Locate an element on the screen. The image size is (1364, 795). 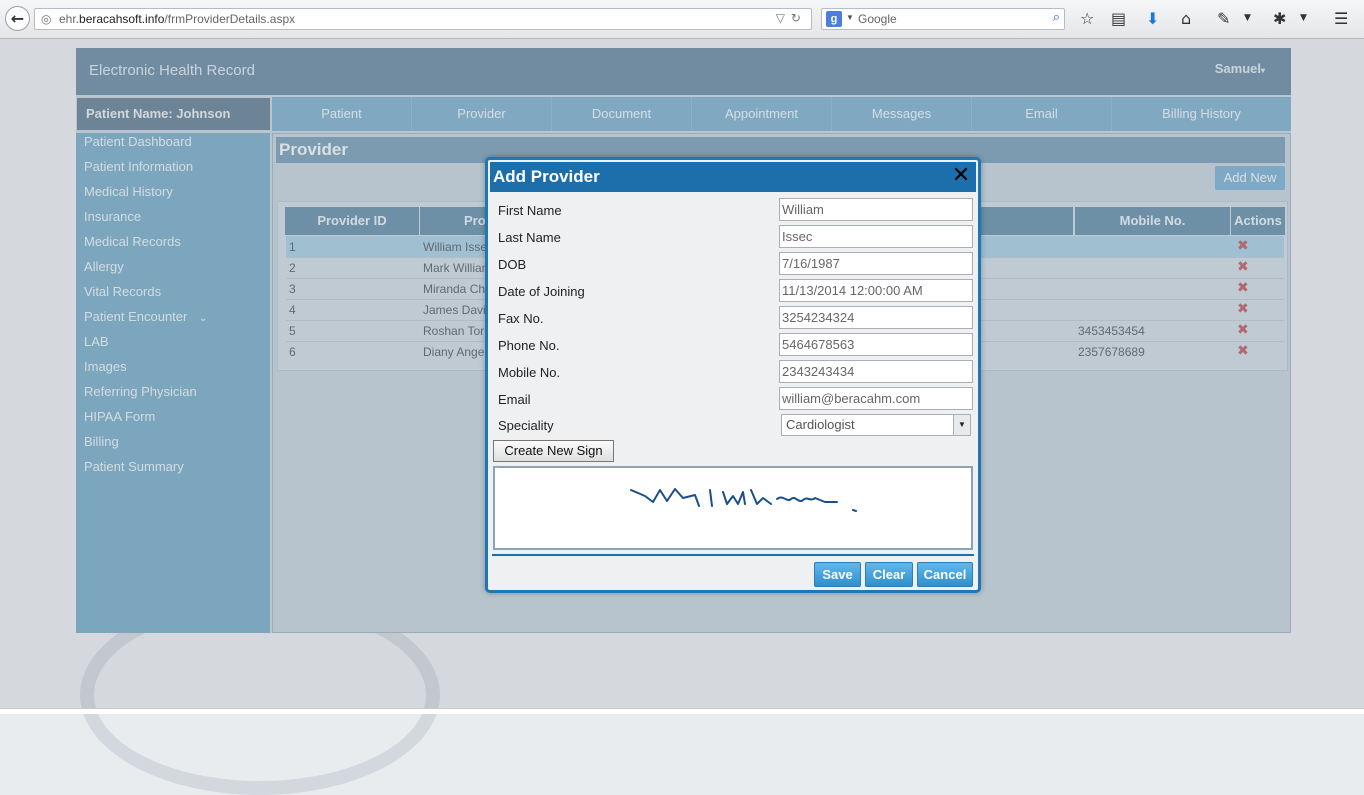
search-engine-icon: g is located at coordinates (834, 19).